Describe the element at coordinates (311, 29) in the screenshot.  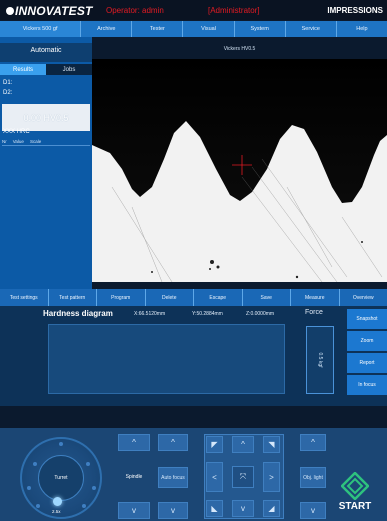
I see `menu-service: Service` at that location.